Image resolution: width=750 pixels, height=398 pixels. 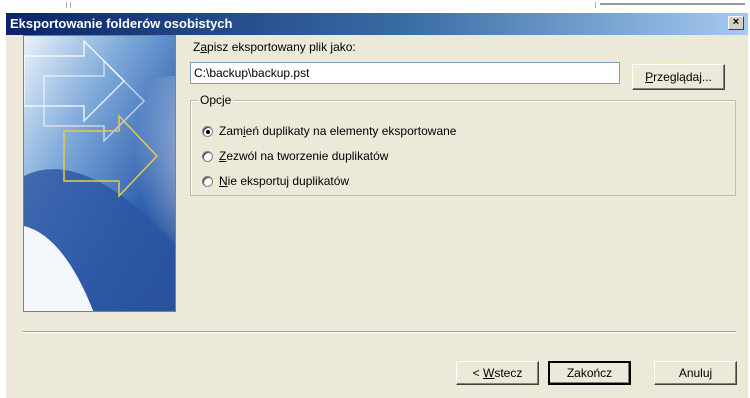 What do you see at coordinates (375, 7) in the screenshot?
I see `background-window-strip` at bounding box center [375, 7].